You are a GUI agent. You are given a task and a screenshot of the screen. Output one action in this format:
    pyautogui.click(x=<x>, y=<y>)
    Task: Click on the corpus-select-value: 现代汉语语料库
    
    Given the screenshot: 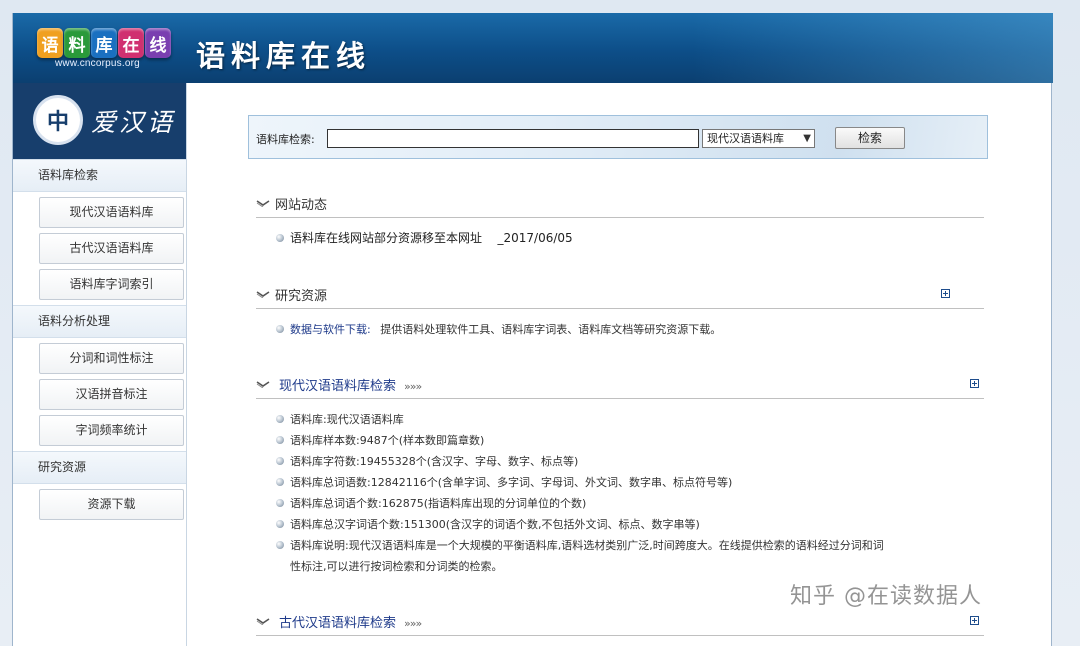 What is the action you would take?
    pyautogui.click(x=745, y=138)
    